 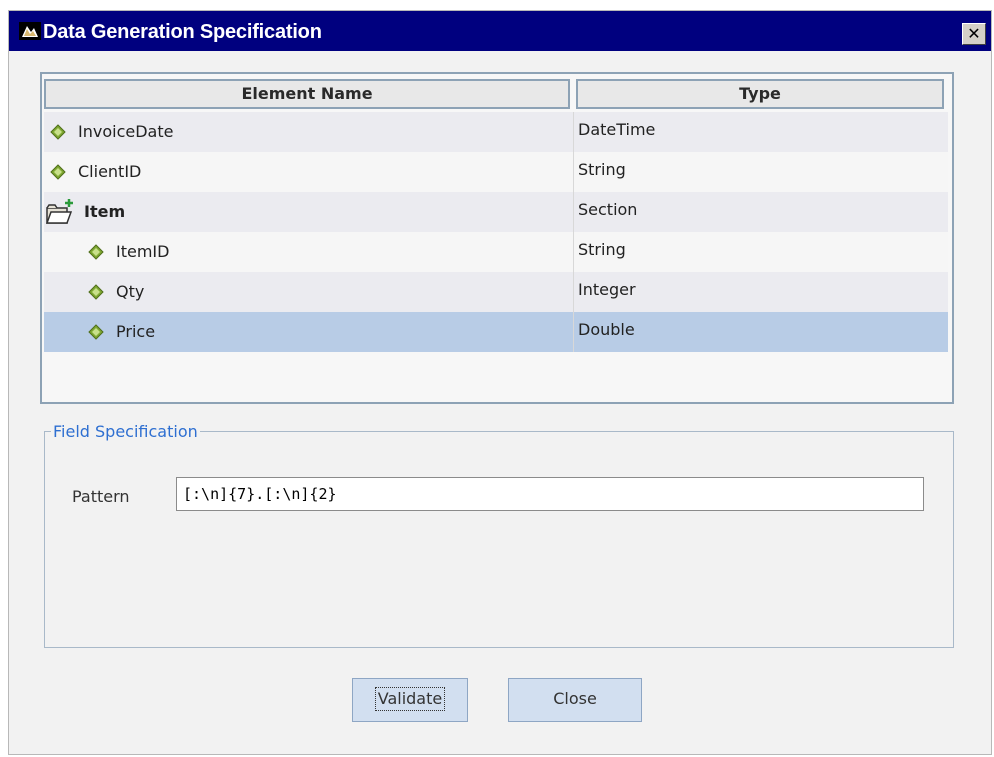 What do you see at coordinates (575, 700) in the screenshot?
I see `close-button: Close` at bounding box center [575, 700].